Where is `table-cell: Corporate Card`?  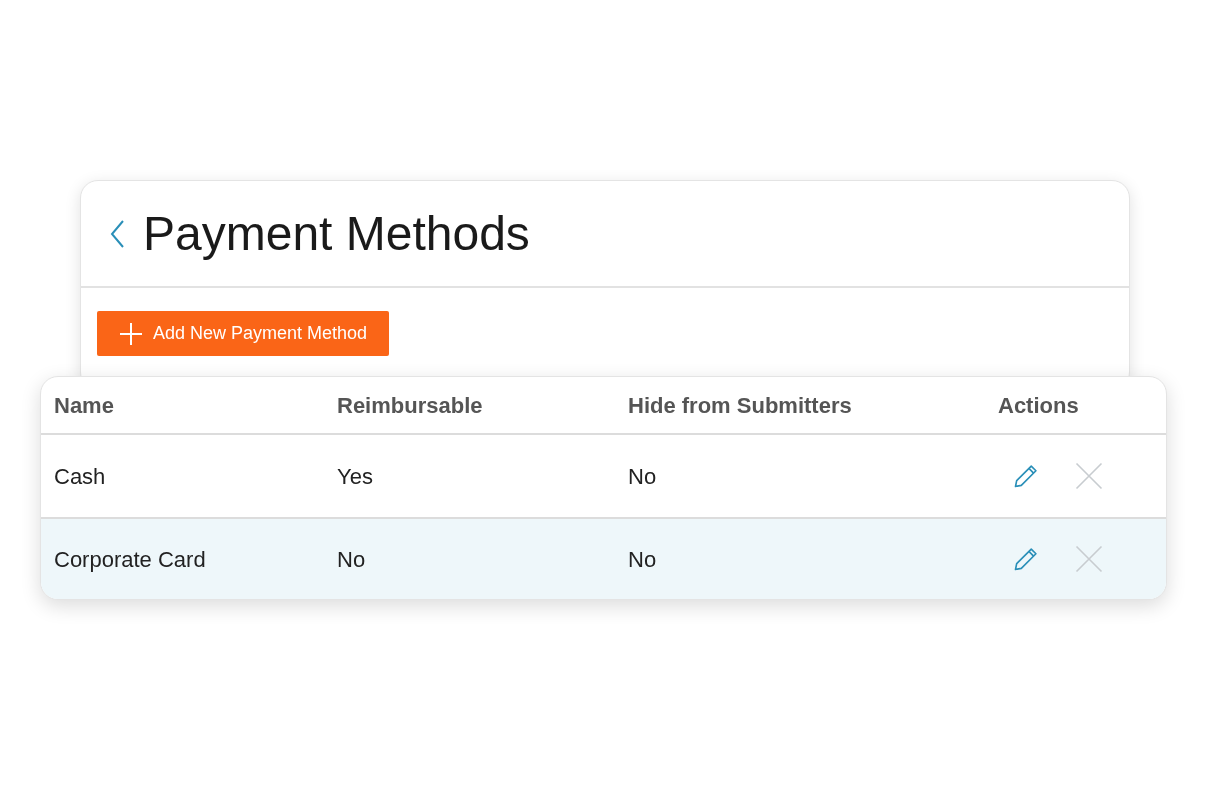
table-cell: Corporate Card is located at coordinates (130, 559).